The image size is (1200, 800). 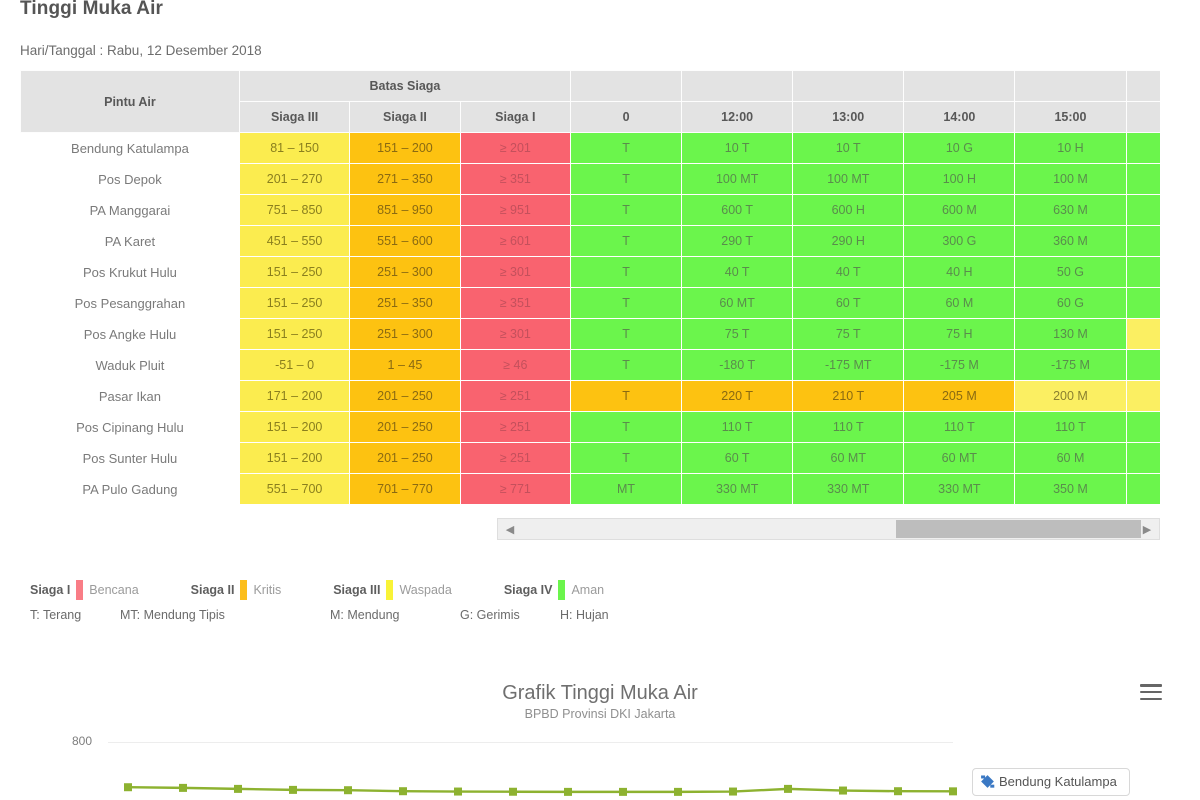 I want to click on measurement-cell: 370 M, so click(x=1142, y=241).